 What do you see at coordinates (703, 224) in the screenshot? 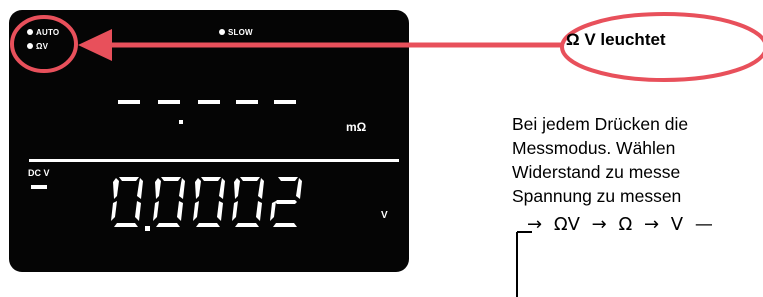
I see `dash-icon: —` at bounding box center [703, 224].